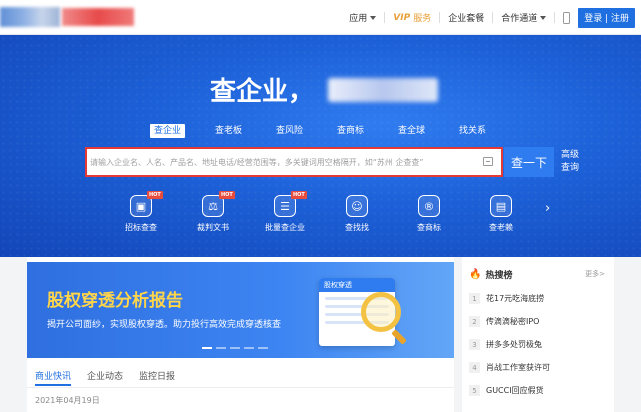  I want to click on news-tabs: 商业快讯 企业动态 监控日报, so click(113, 377).